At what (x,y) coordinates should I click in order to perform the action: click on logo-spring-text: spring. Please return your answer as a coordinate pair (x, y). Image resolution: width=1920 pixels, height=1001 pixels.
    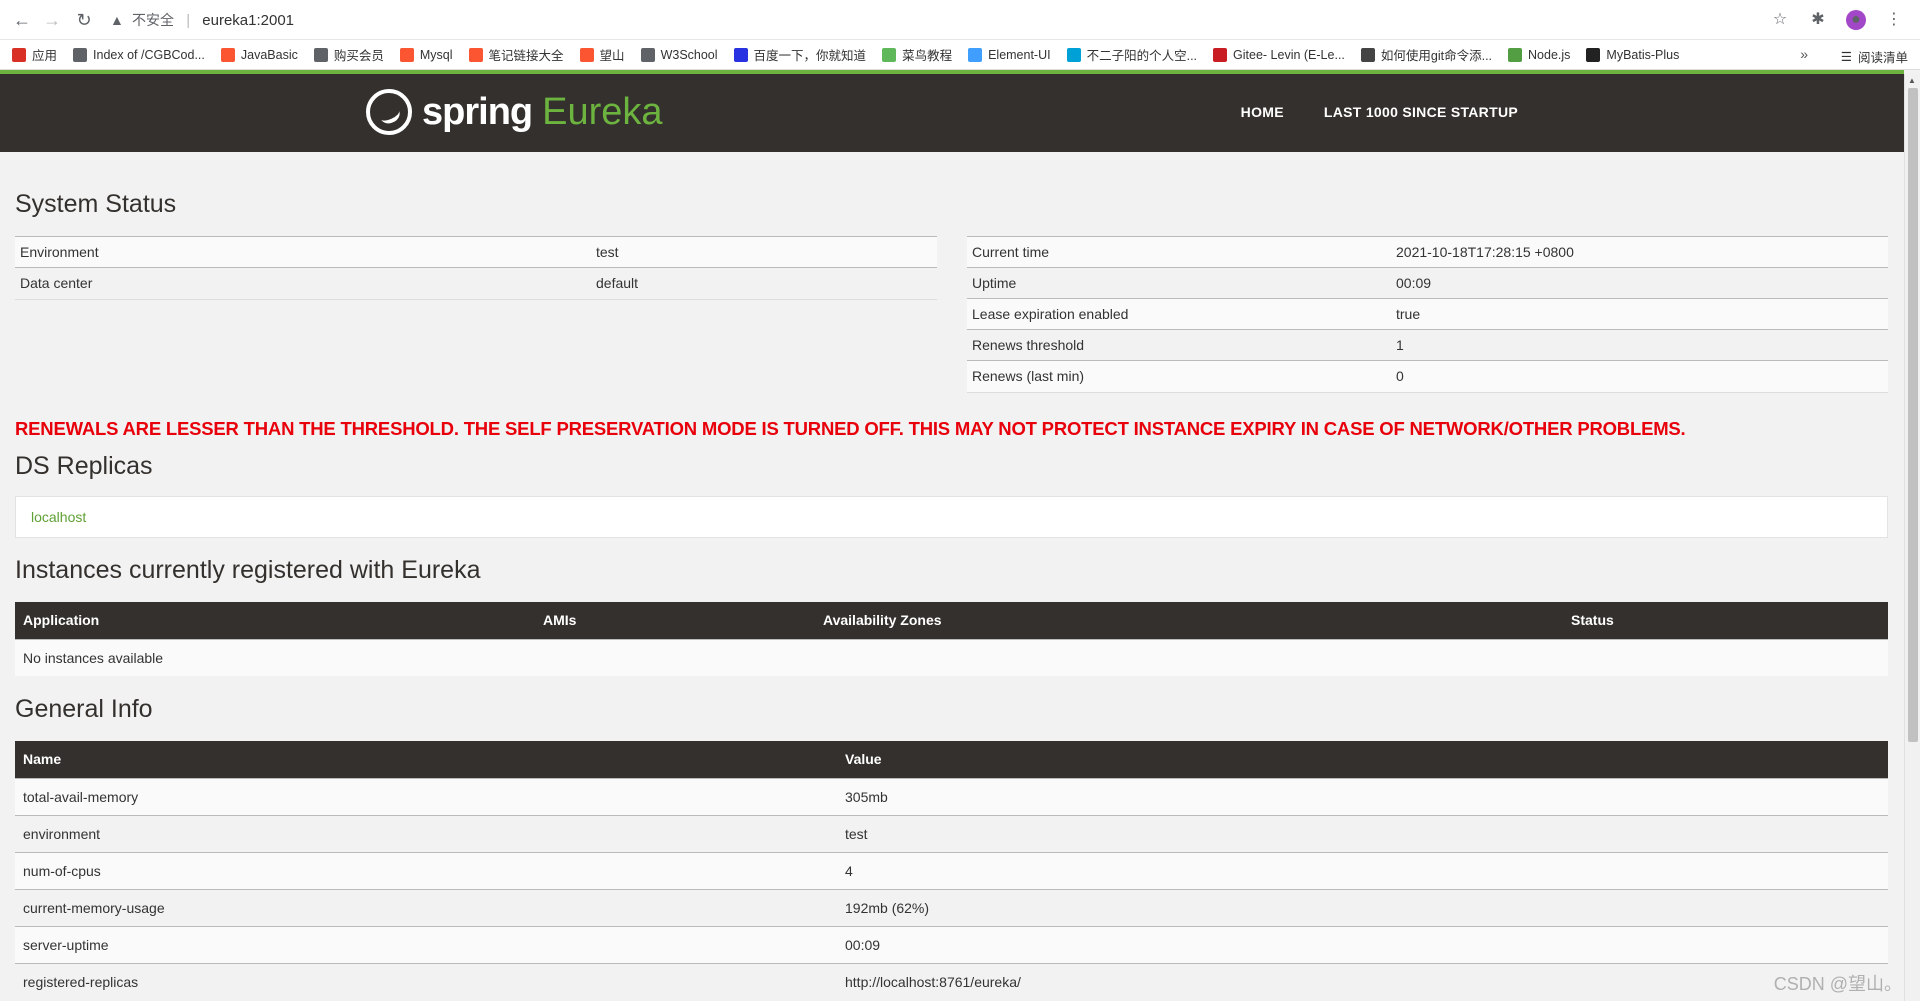
    Looking at the image, I should click on (477, 111).